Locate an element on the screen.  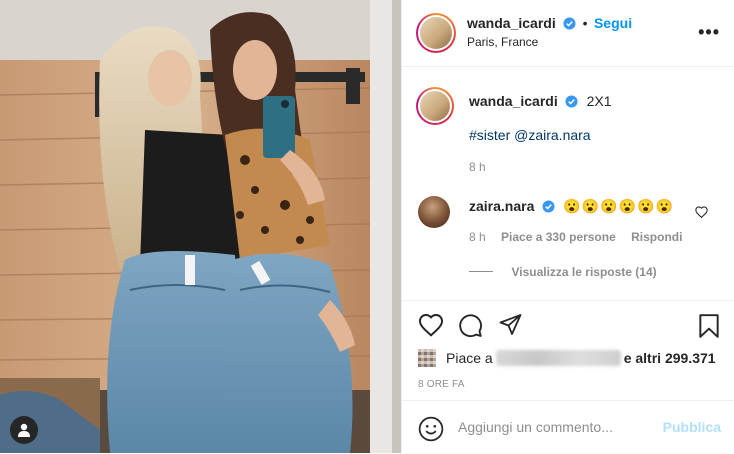
like-heart-icon is located at coordinates (431, 325).